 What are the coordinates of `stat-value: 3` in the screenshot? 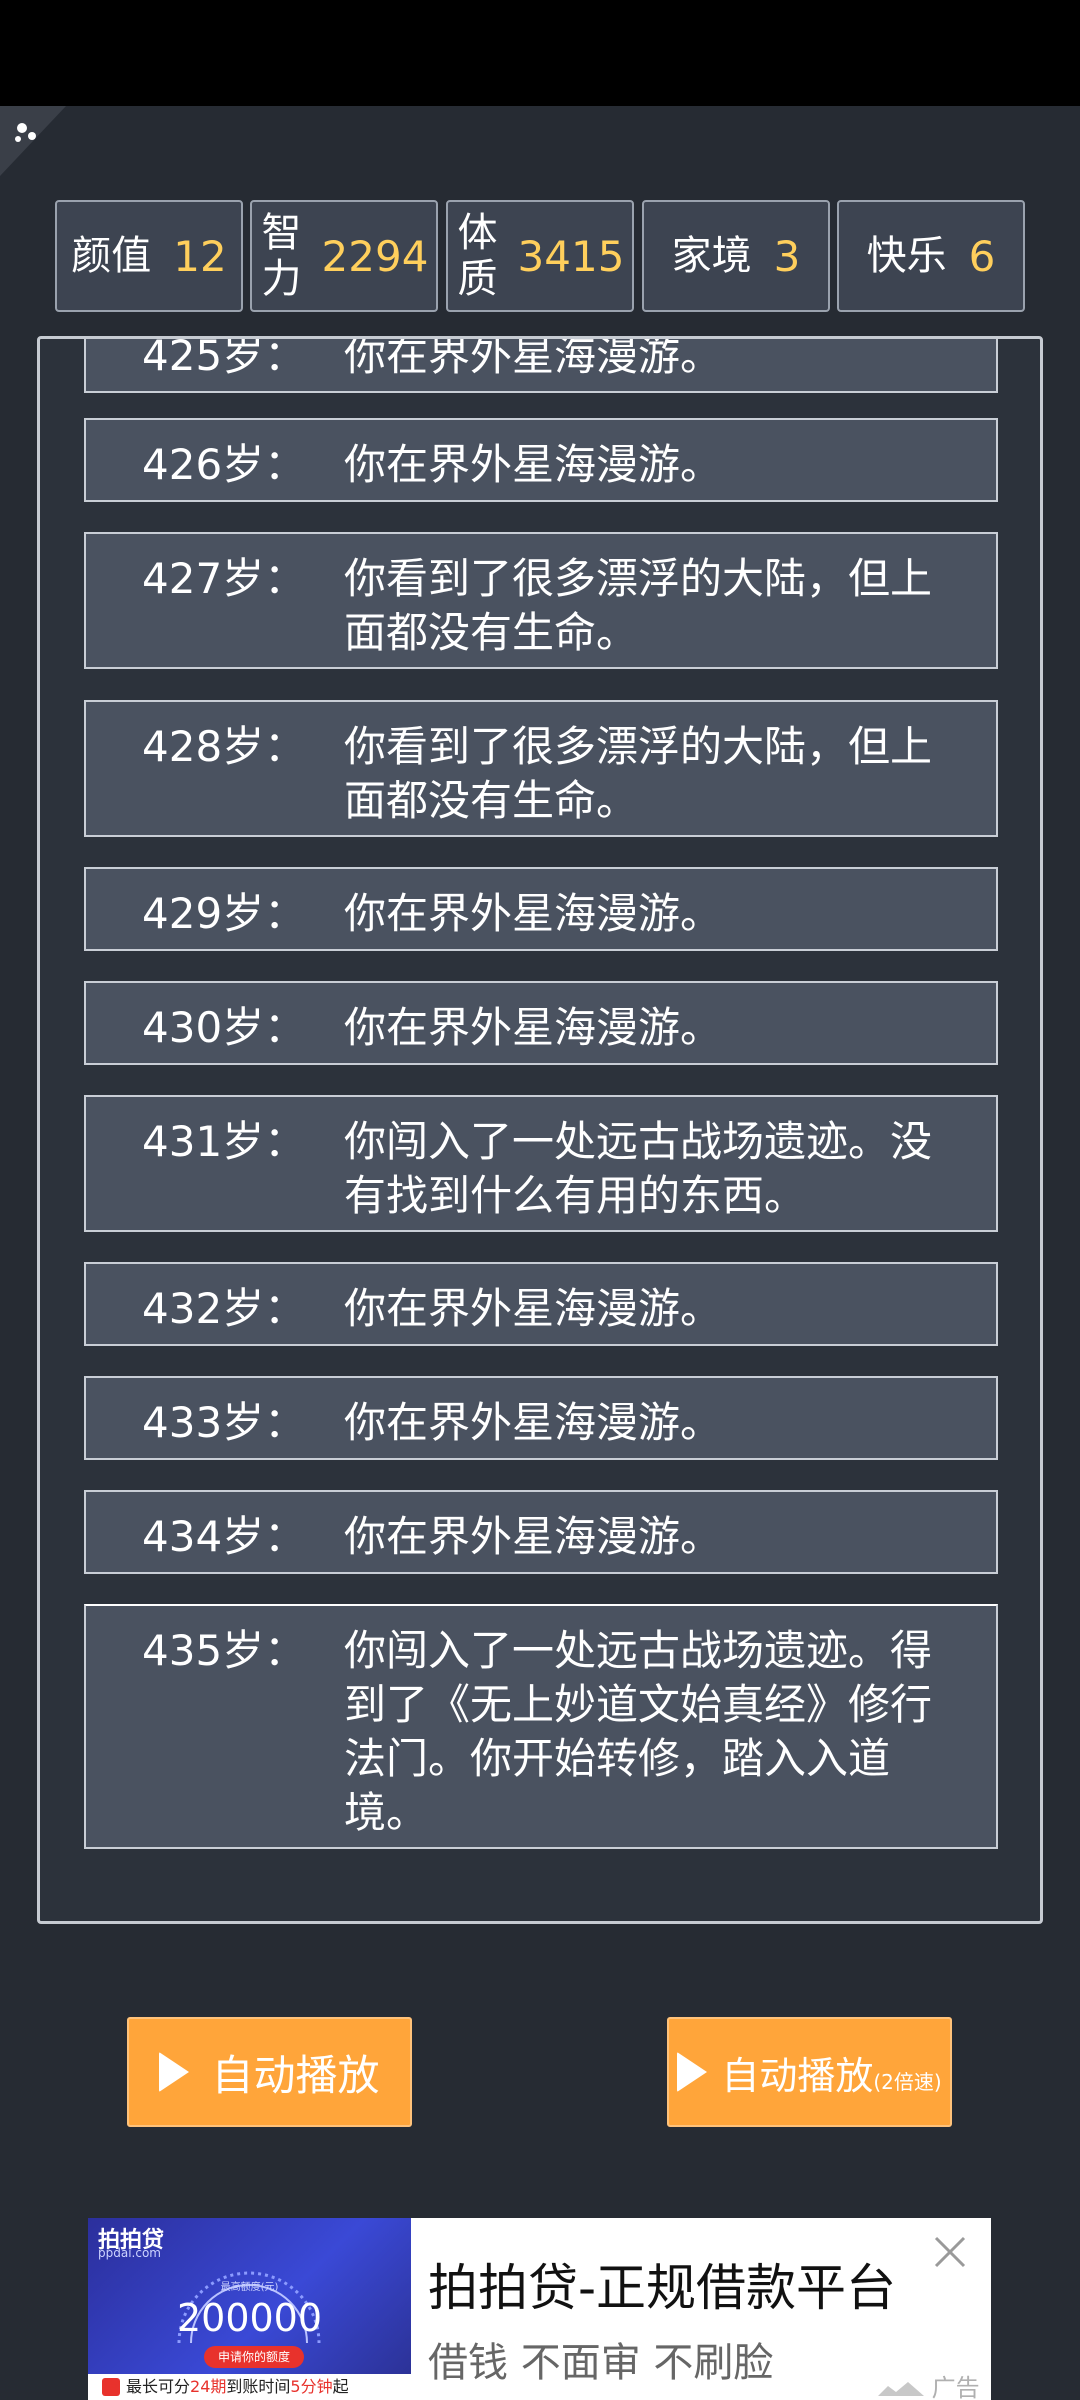 It's located at (787, 256).